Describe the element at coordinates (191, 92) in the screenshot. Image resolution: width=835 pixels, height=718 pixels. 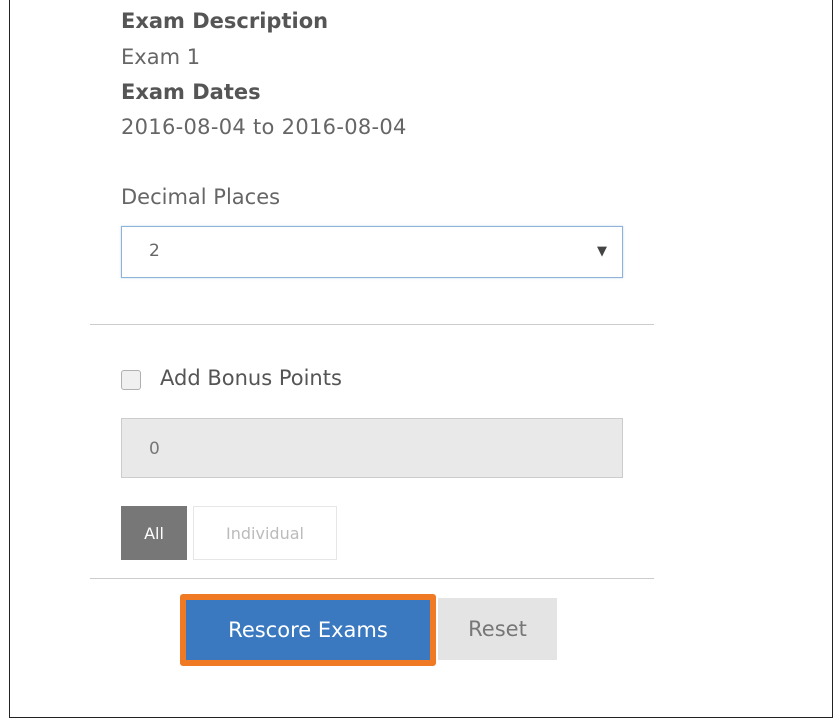
I see `exam-dates-label: Exam Dates` at that location.